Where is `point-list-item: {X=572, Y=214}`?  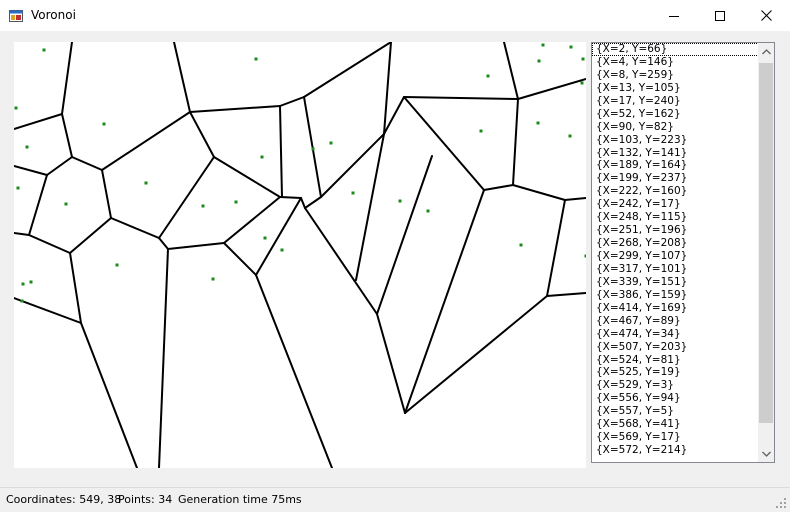 point-list-item: {X=572, Y=214} is located at coordinates (675, 450).